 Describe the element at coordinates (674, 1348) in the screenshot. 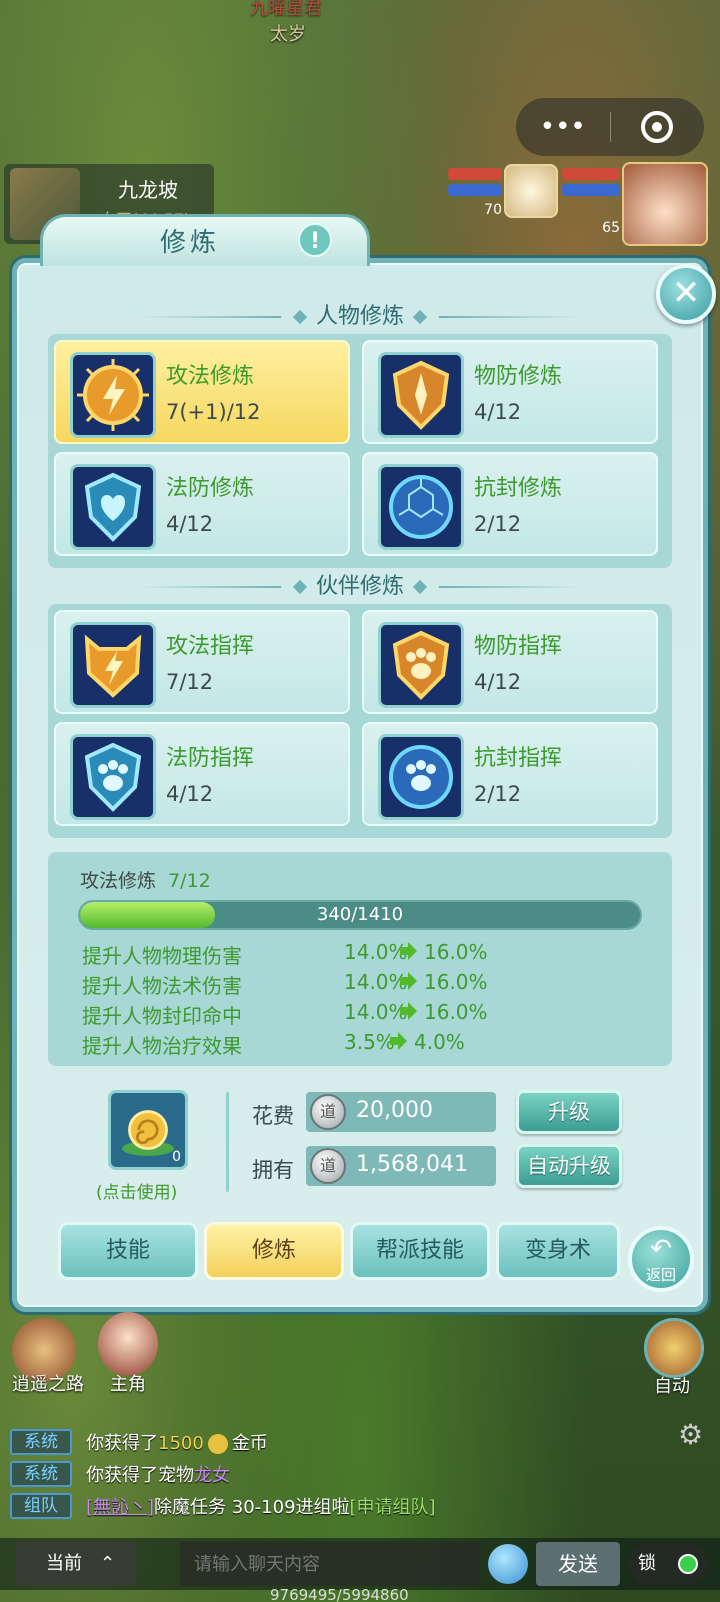

I see `auto-battle-icon` at that location.